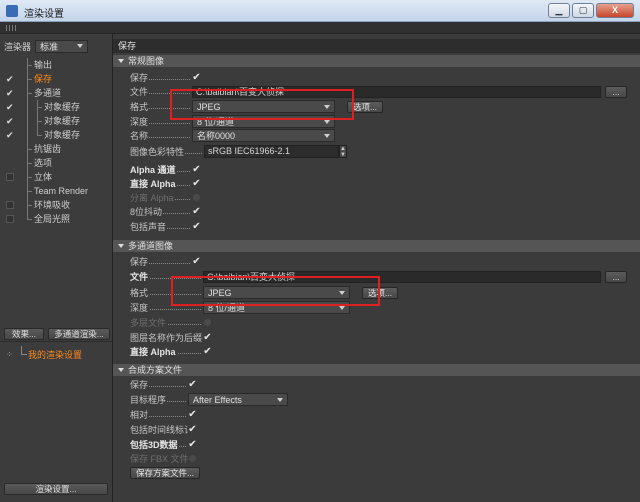 The height and width of the screenshot is (502, 640). Describe the element at coordinates (161, 135) in the screenshot. I see `field-label: 名称` at that location.